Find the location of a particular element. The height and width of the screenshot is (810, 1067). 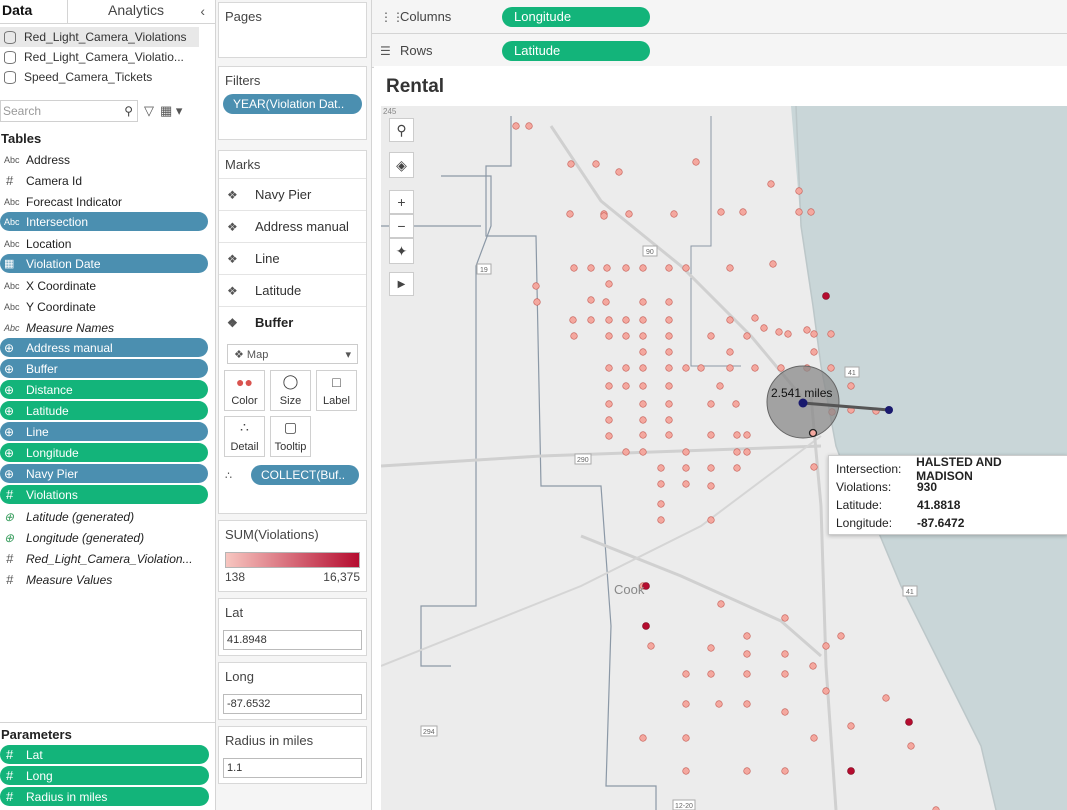

search-input: Search ⚲ is located at coordinates (69, 111).